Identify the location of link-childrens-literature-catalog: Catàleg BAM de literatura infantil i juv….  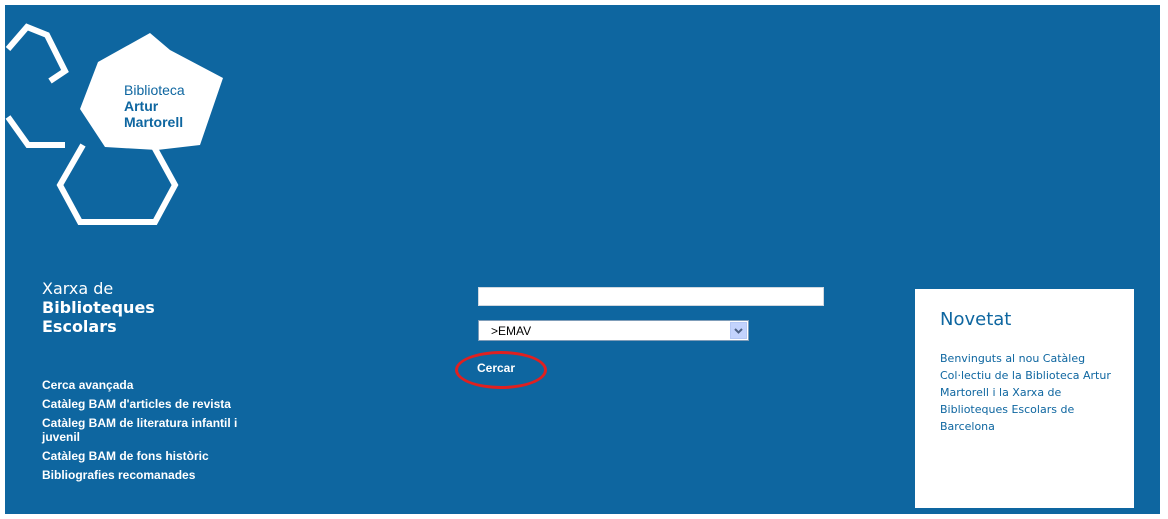
(159, 430).